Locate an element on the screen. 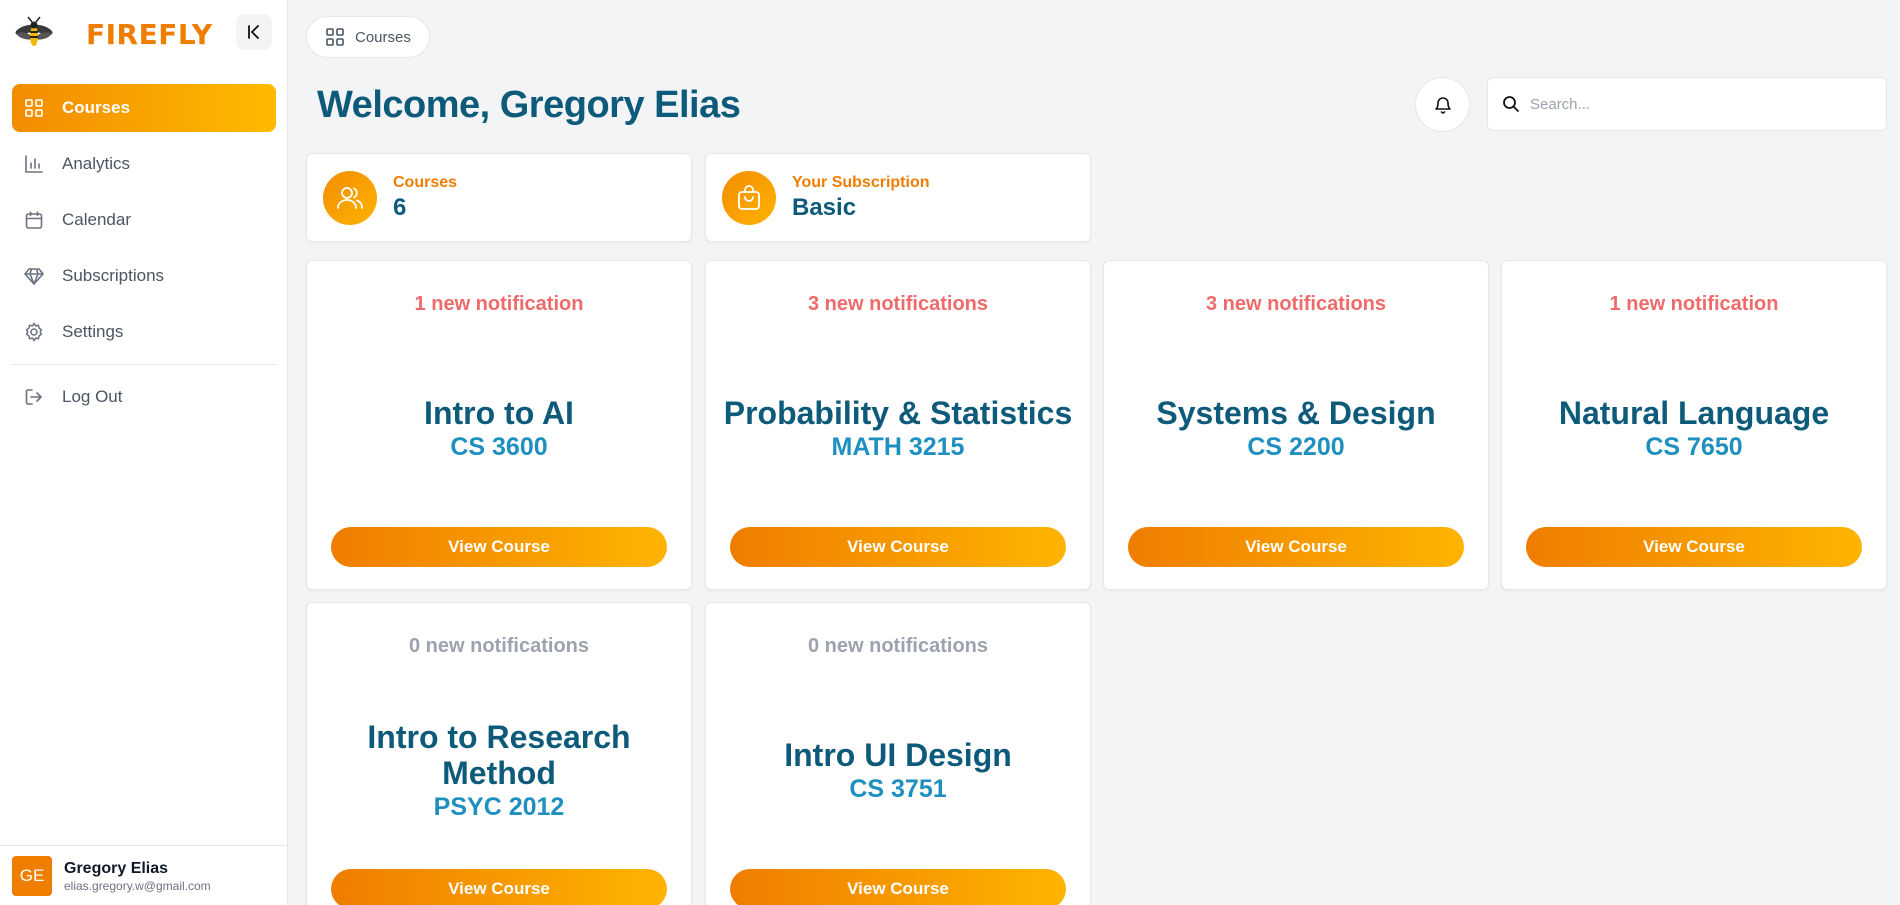  users-icon is located at coordinates (350, 197).